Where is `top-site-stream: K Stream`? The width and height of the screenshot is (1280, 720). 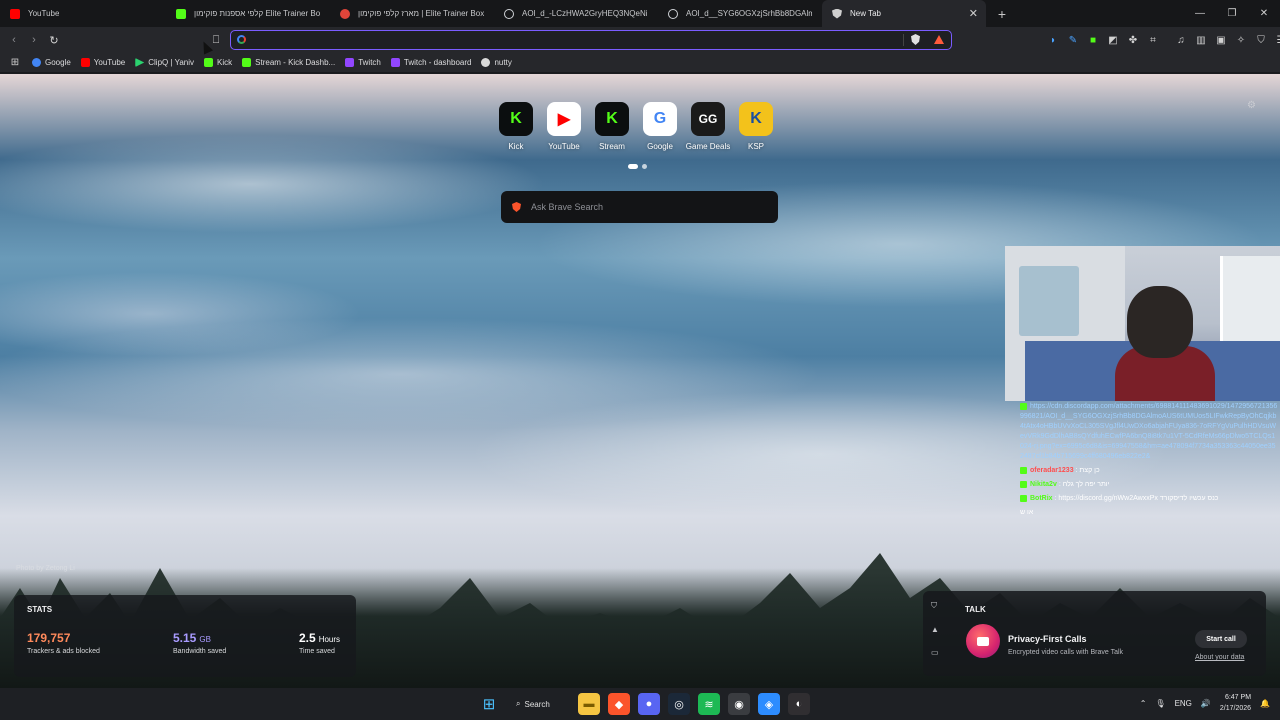 top-site-stream: K Stream is located at coordinates (612, 126).